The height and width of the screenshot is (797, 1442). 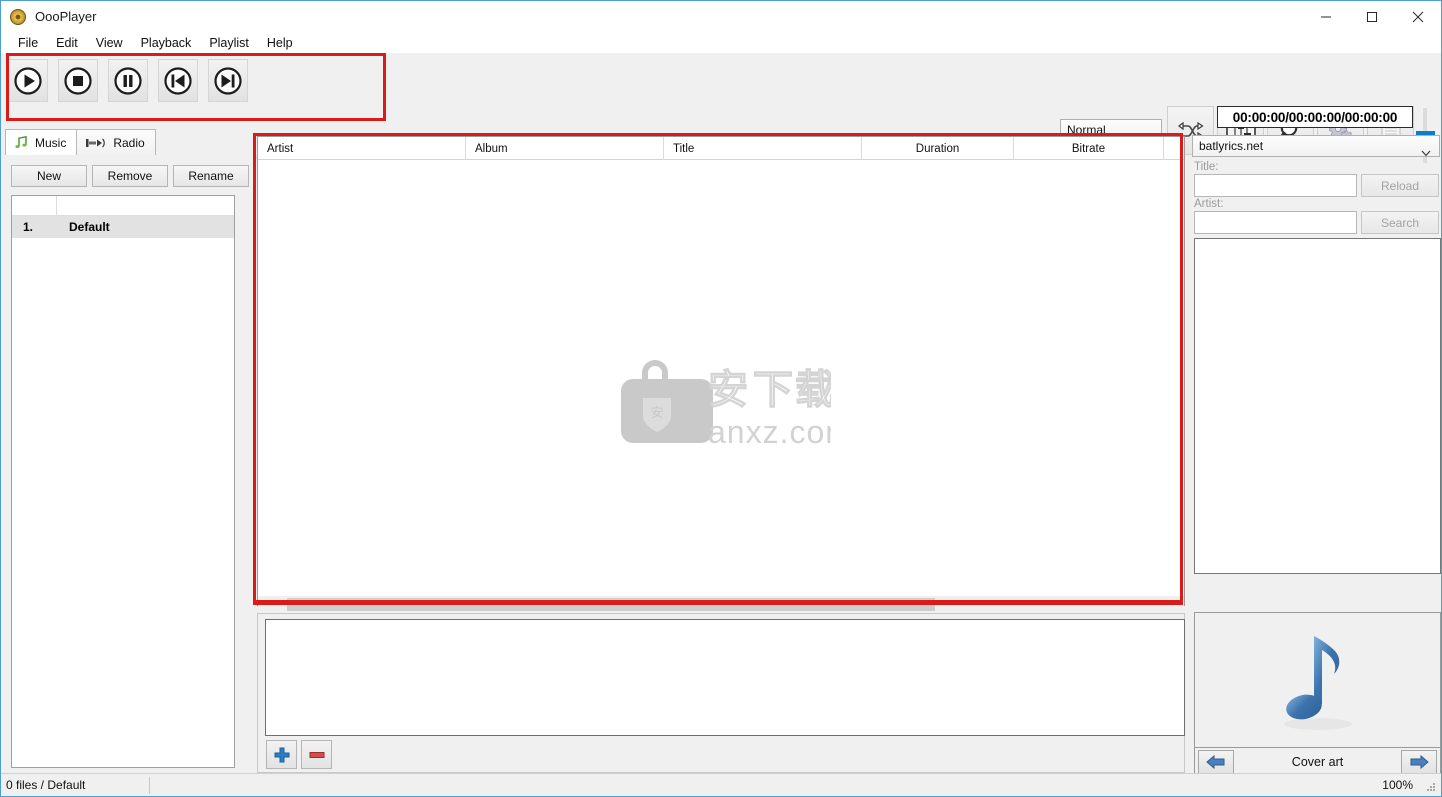 I want to click on playlist-list: 1. Default, so click(x=123, y=481).